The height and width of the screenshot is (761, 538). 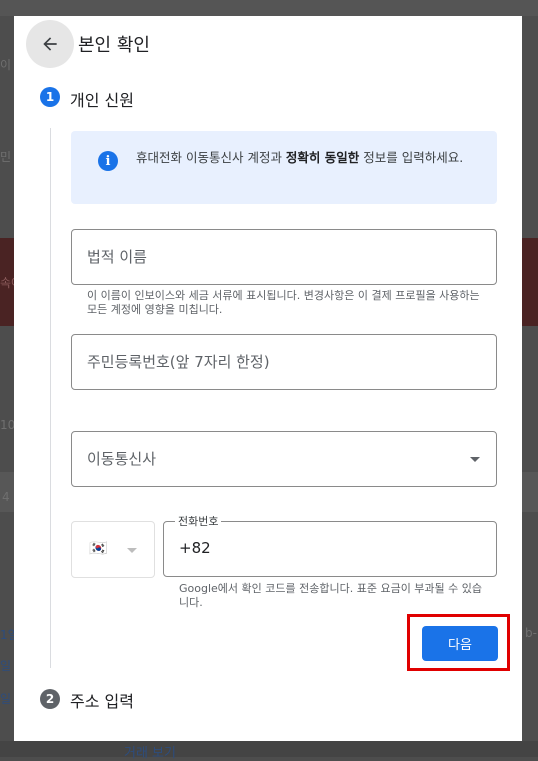 I want to click on step-1-label: 개인 신원, so click(x=102, y=100).